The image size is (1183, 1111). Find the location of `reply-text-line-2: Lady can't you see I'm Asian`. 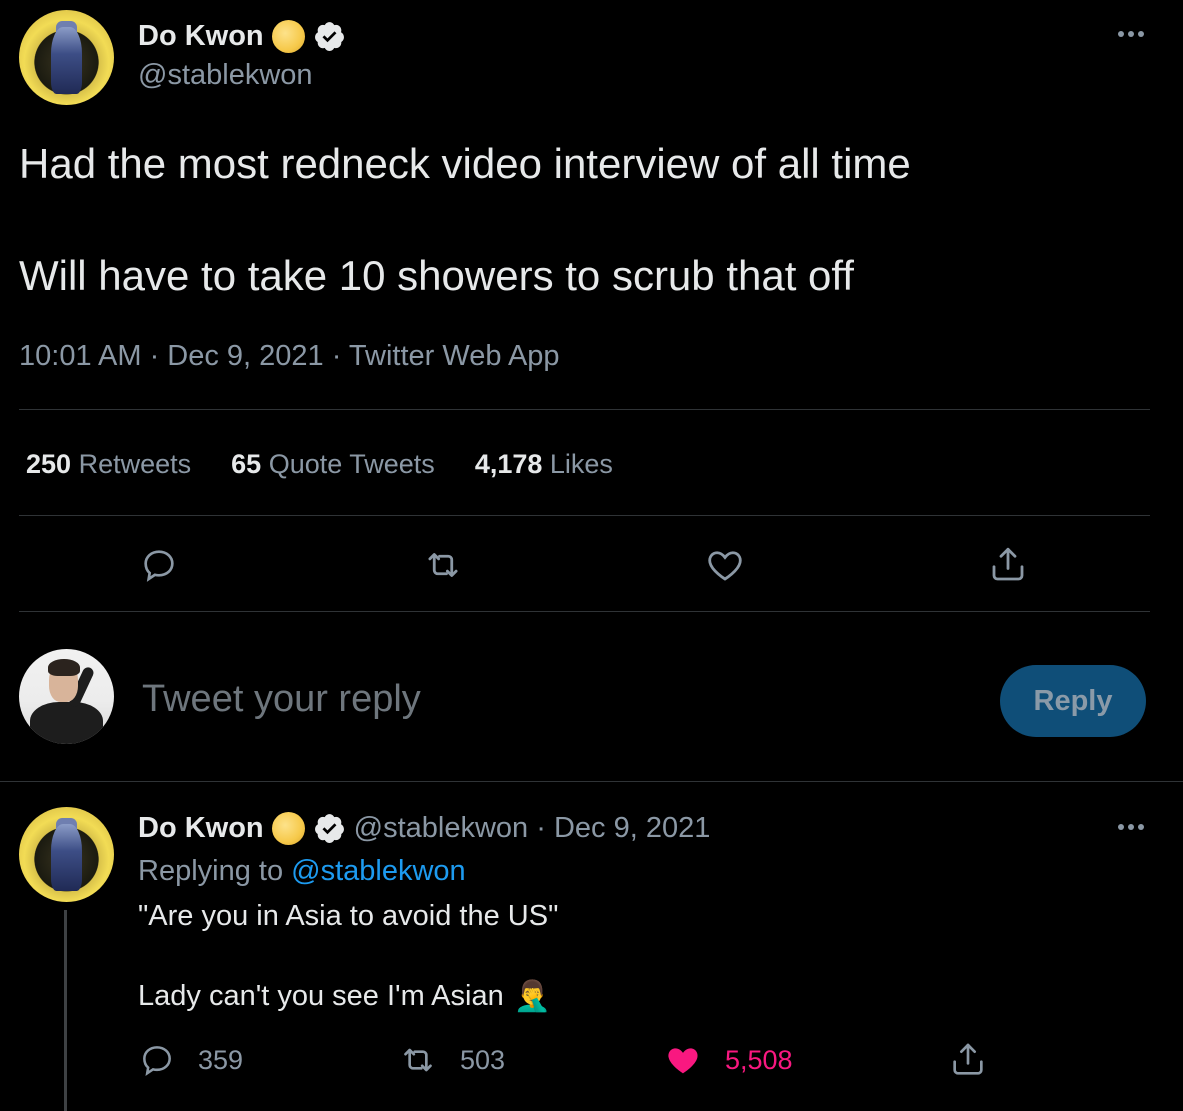

reply-text-line-2: Lady can't you see I'm Asian is located at coordinates (321, 996).